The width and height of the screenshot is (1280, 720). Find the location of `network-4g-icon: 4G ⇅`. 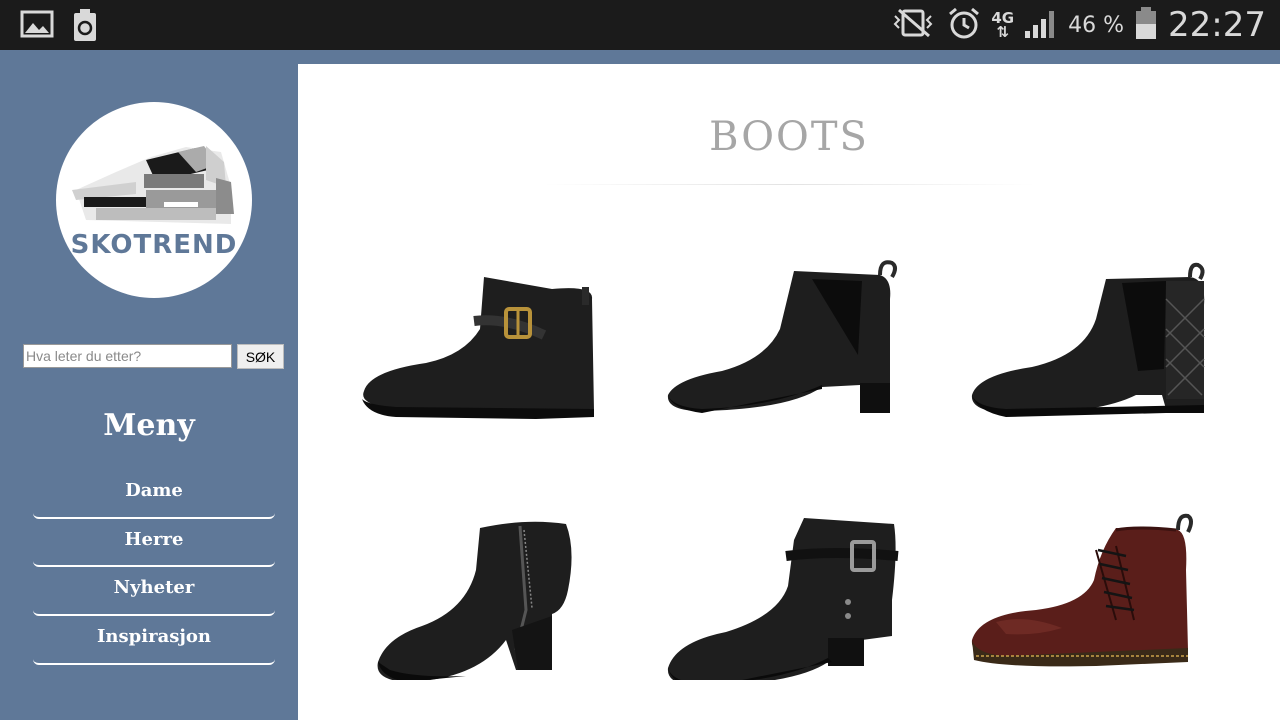

network-4g-icon: 4G ⇅ is located at coordinates (1003, 25).